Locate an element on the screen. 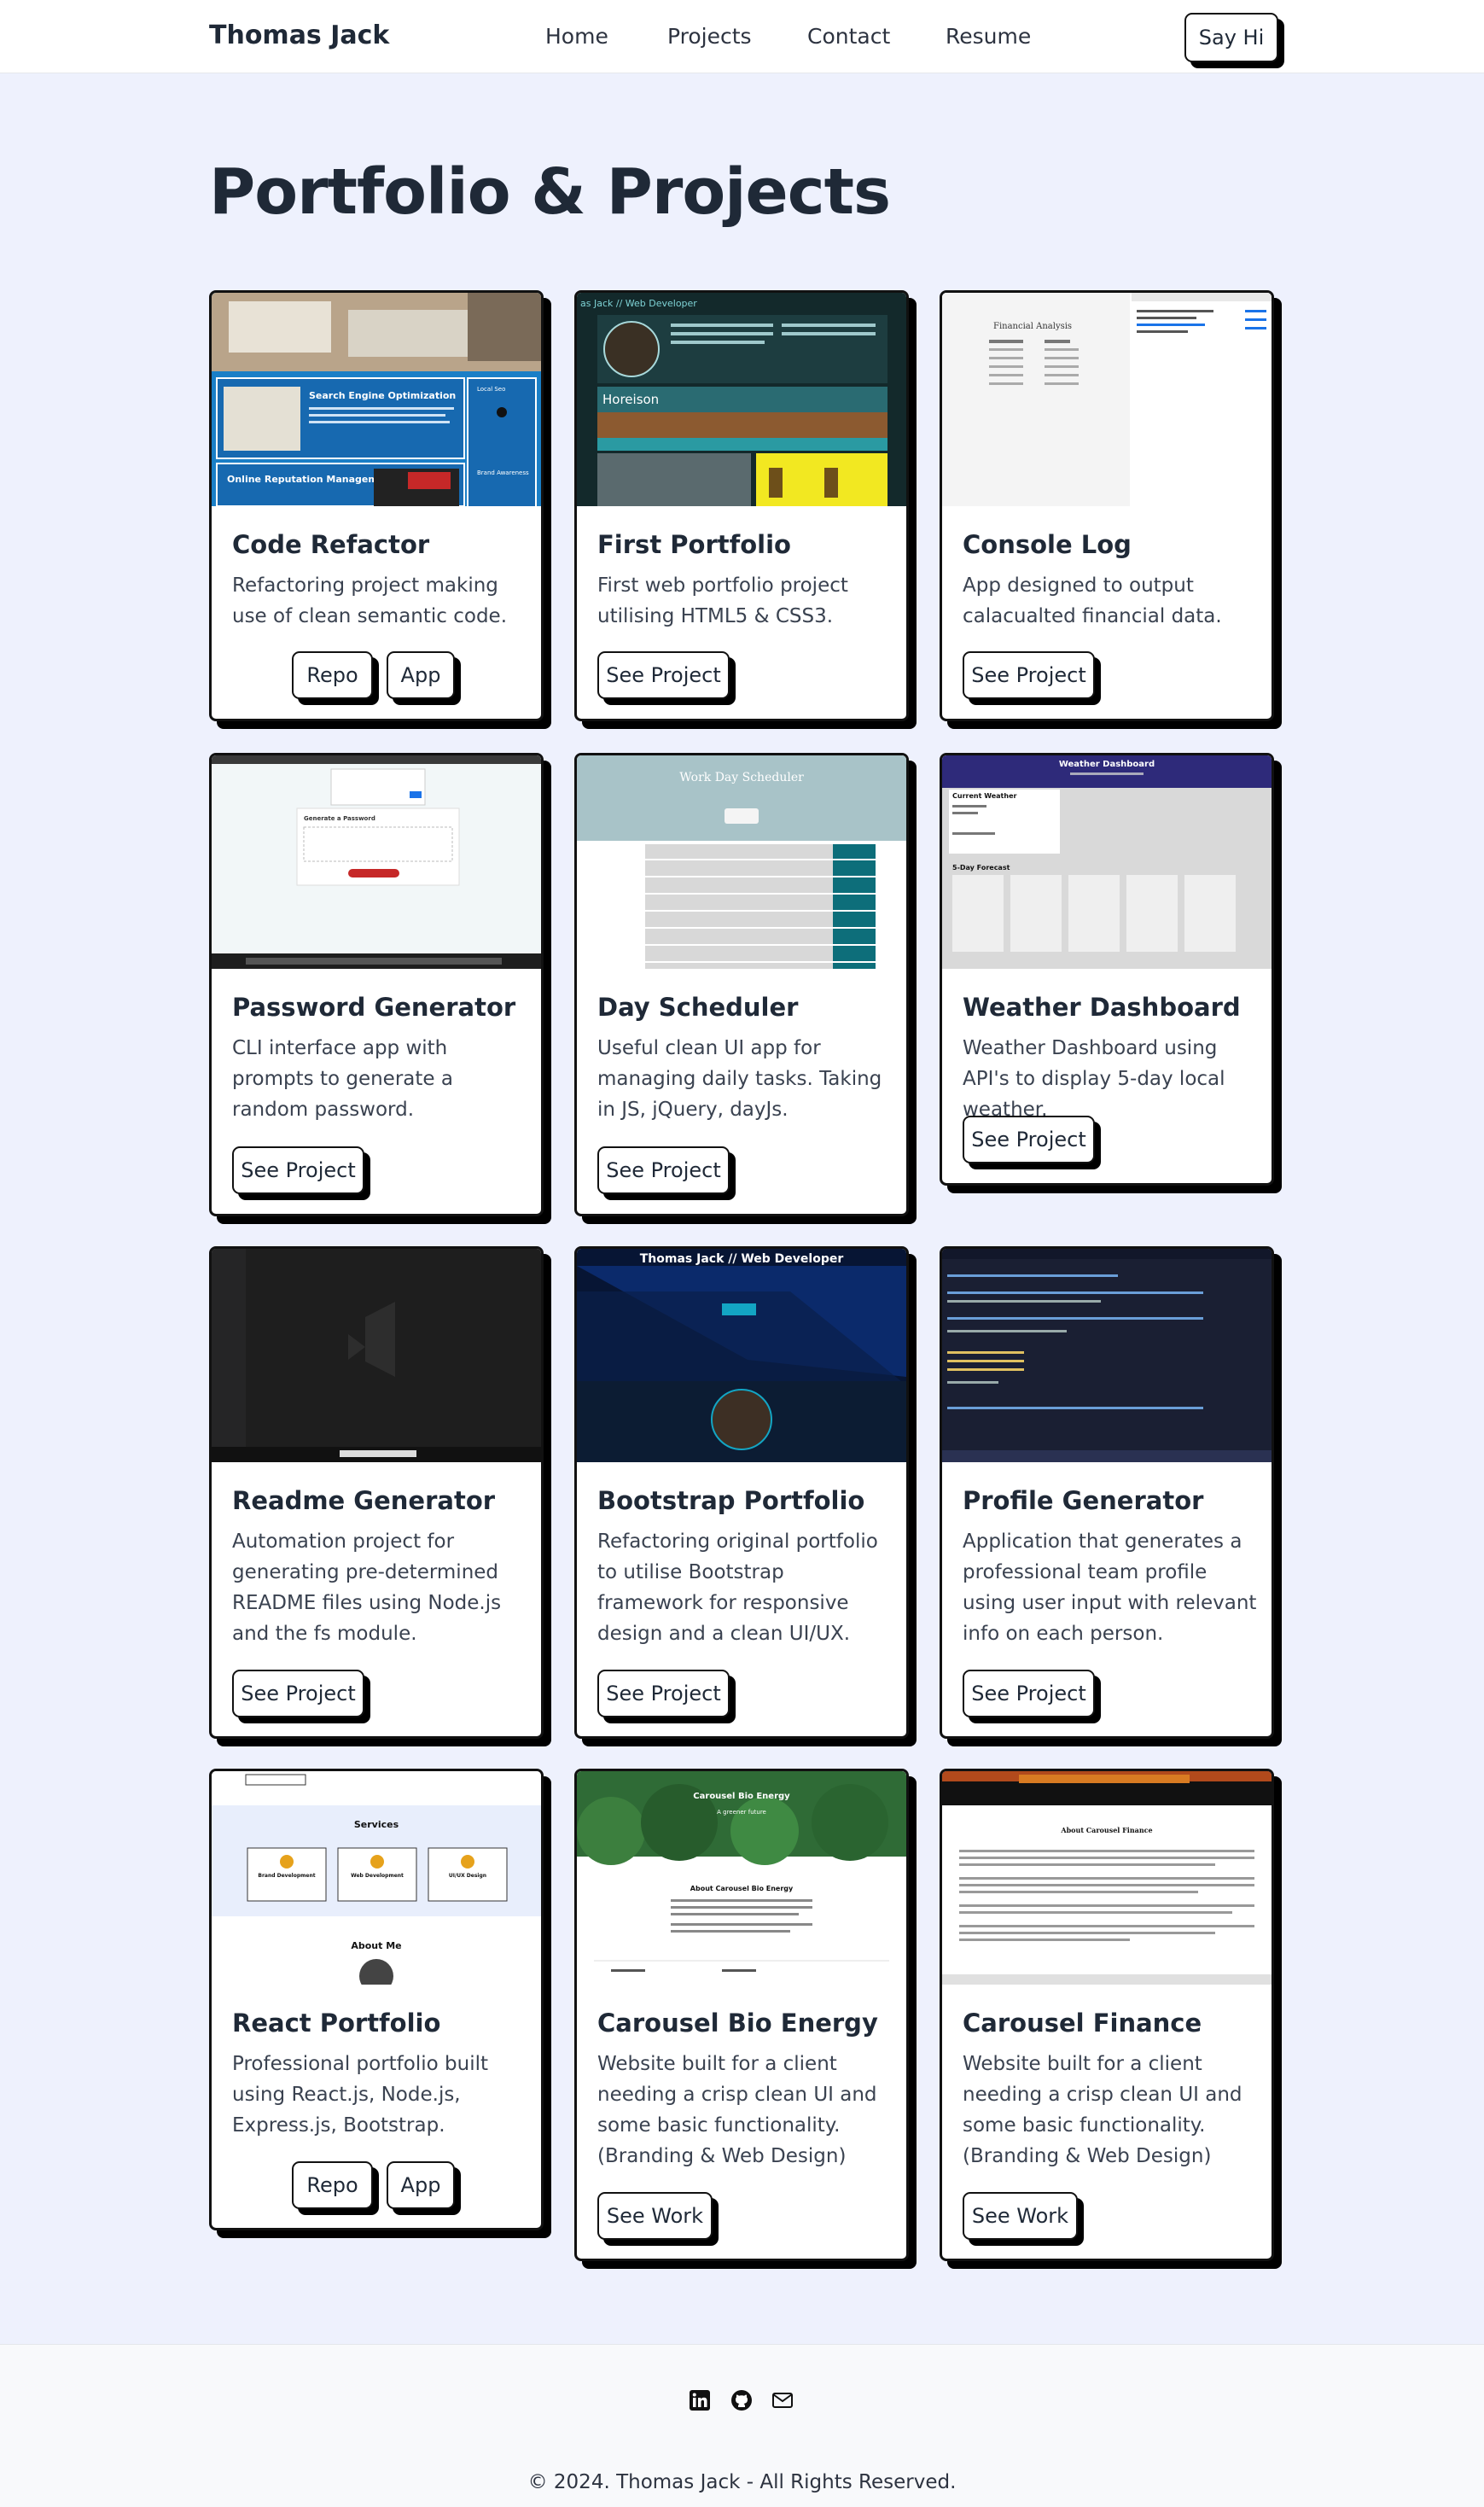  card-title: React Portfolio is located at coordinates (336, 2023).